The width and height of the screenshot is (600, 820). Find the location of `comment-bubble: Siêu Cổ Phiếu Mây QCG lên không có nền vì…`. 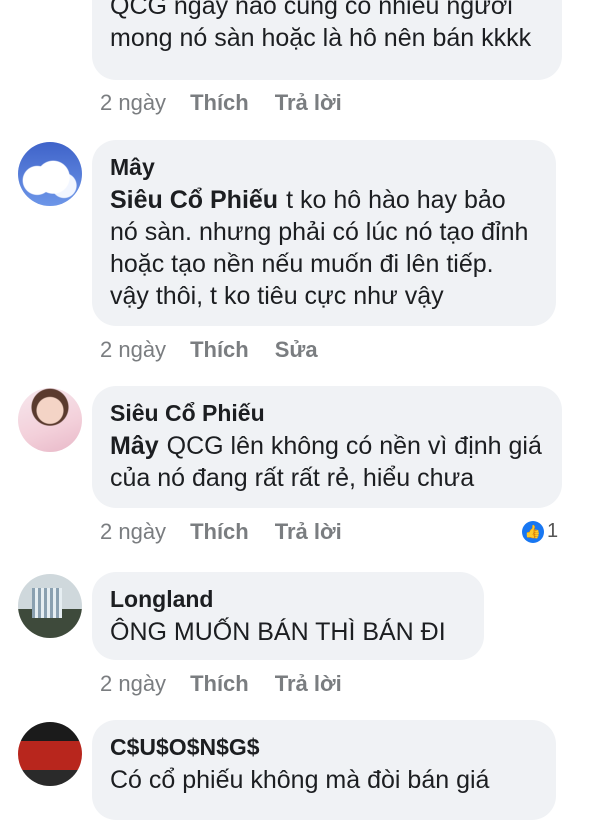

comment-bubble: Siêu Cổ Phiếu Mây QCG lên không có nền vì… is located at coordinates (327, 447).